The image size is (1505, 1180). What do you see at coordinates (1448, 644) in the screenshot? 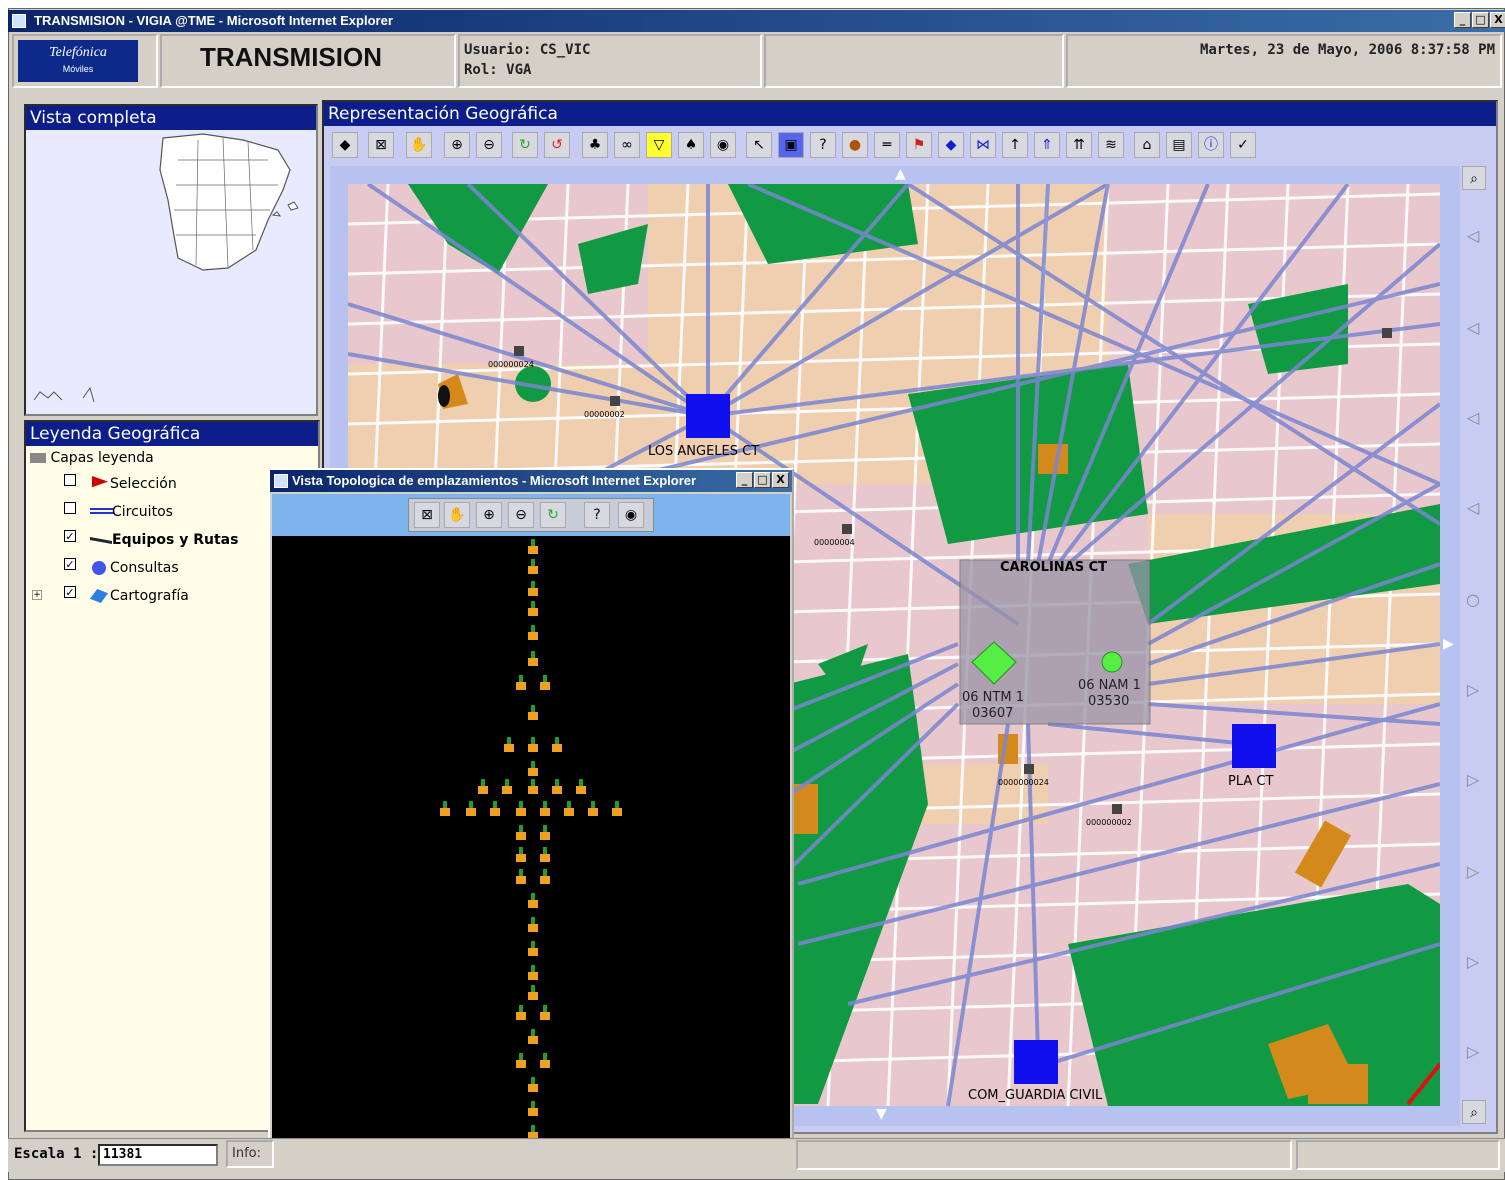
I see `pan-right-arrow: ▶` at bounding box center [1448, 644].